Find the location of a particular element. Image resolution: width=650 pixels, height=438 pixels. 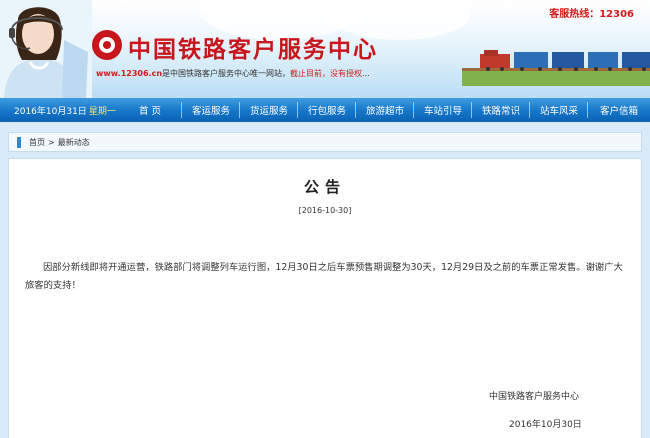

customer-service-avatar is located at coordinates (46, 49).